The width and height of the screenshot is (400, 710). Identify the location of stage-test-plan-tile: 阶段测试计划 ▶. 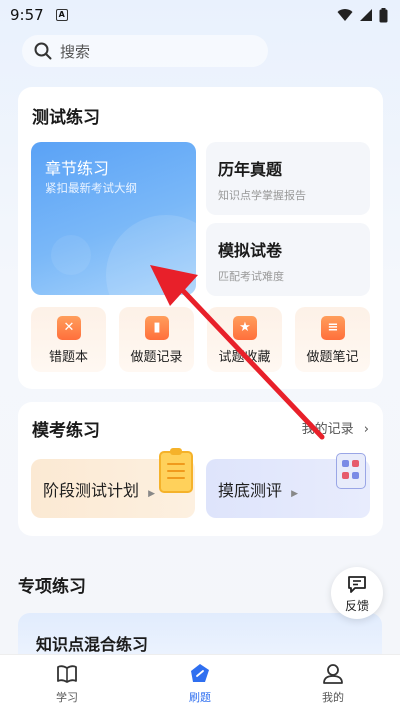
(113, 483).